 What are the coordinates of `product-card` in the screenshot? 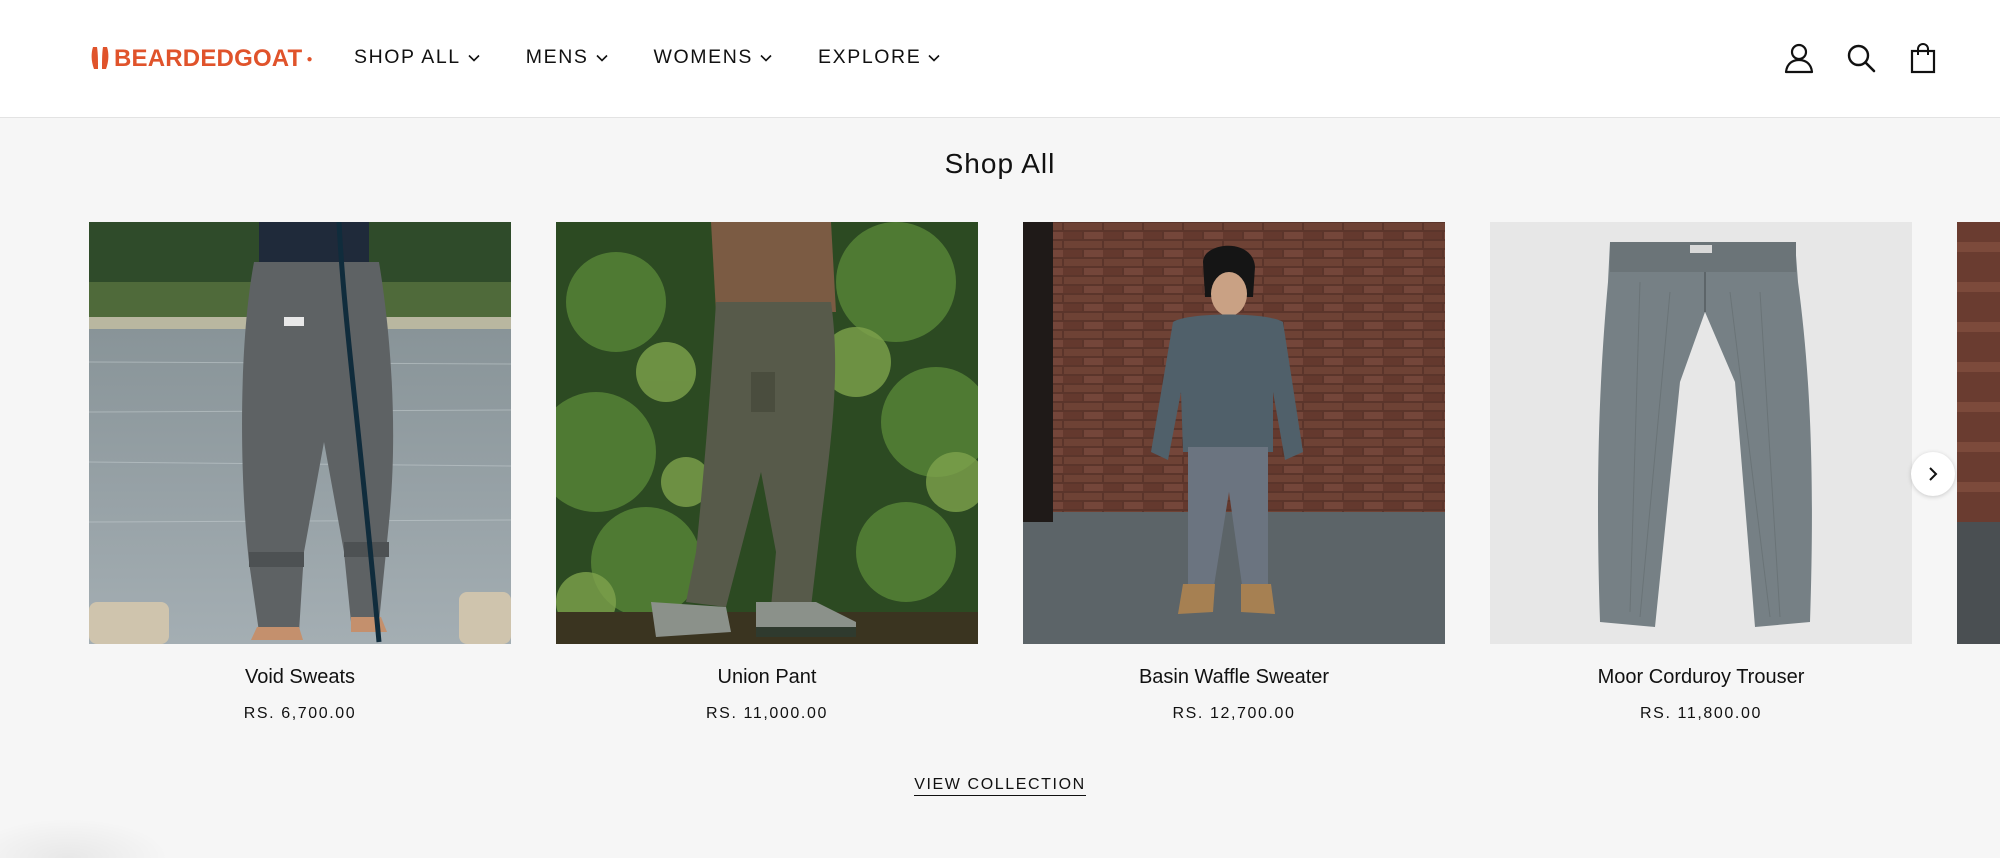 It's located at (1978, 433).